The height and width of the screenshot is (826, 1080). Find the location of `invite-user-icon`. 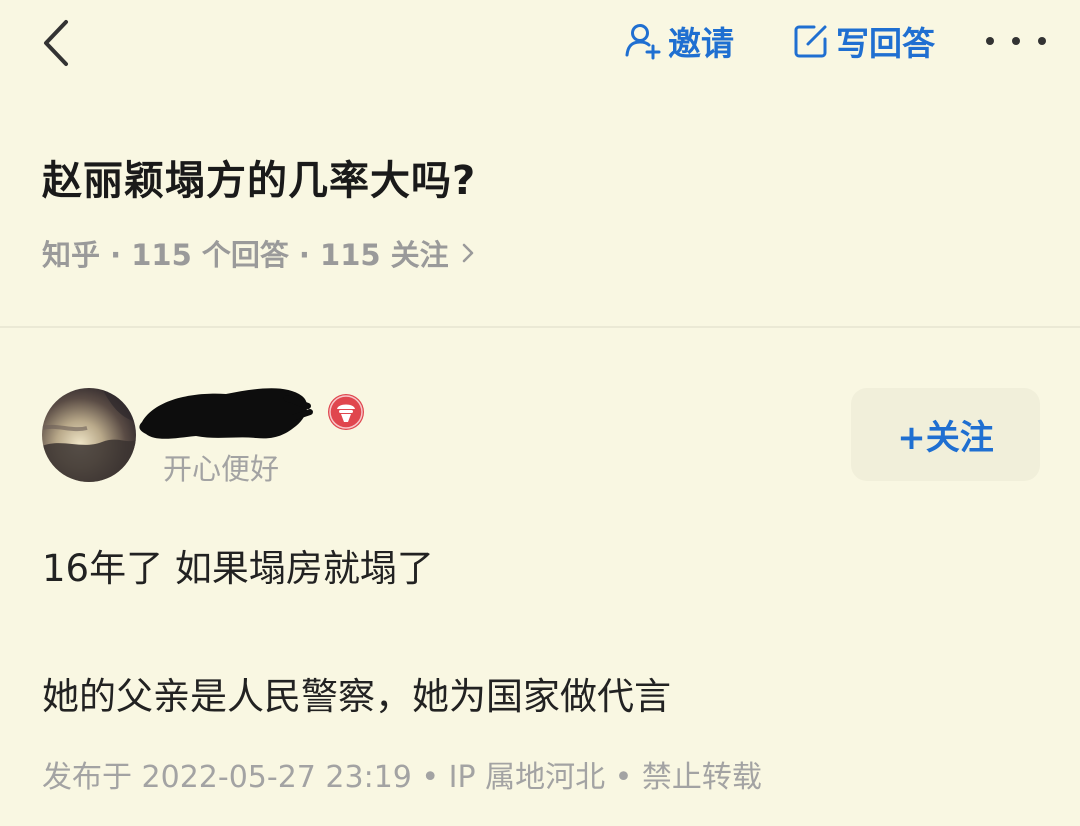

invite-user-icon is located at coordinates (643, 42).